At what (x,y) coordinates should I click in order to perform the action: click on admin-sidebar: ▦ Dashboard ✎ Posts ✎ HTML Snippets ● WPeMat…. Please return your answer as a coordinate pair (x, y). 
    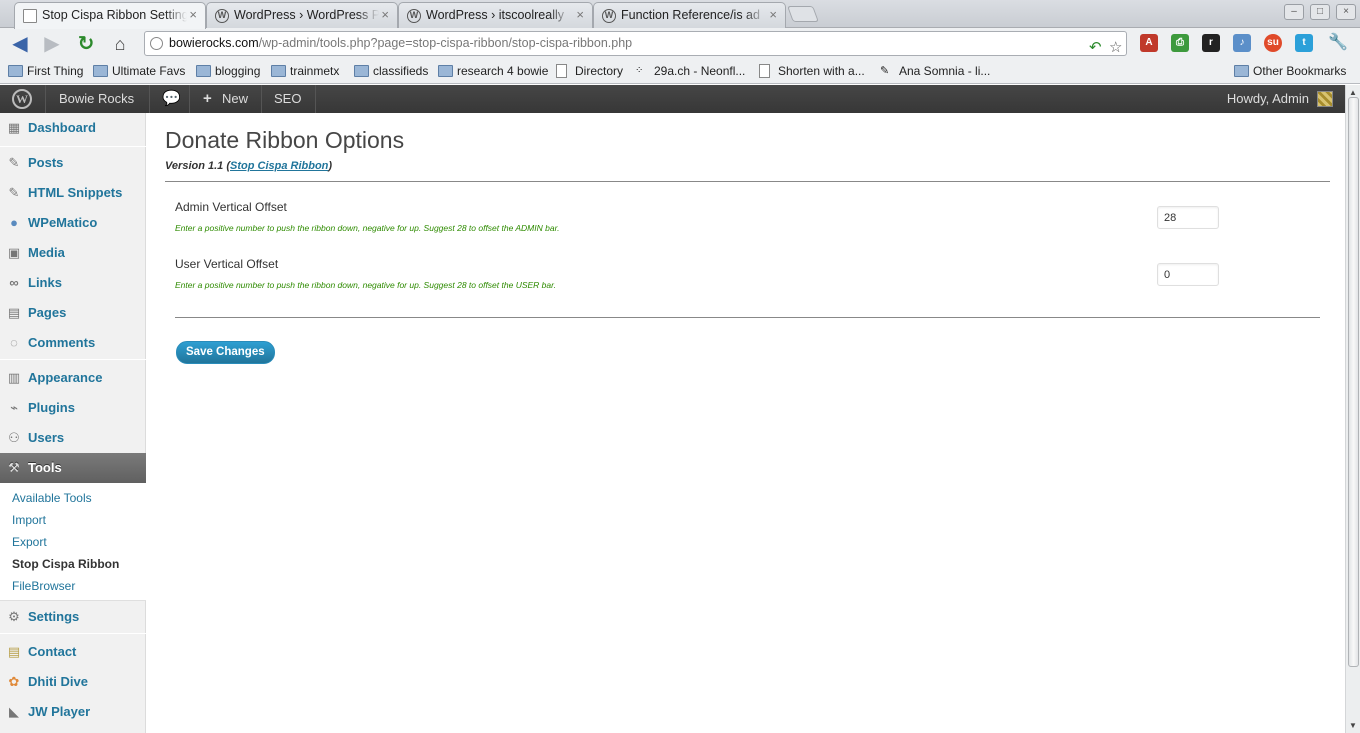
    Looking at the image, I should click on (77, 423).